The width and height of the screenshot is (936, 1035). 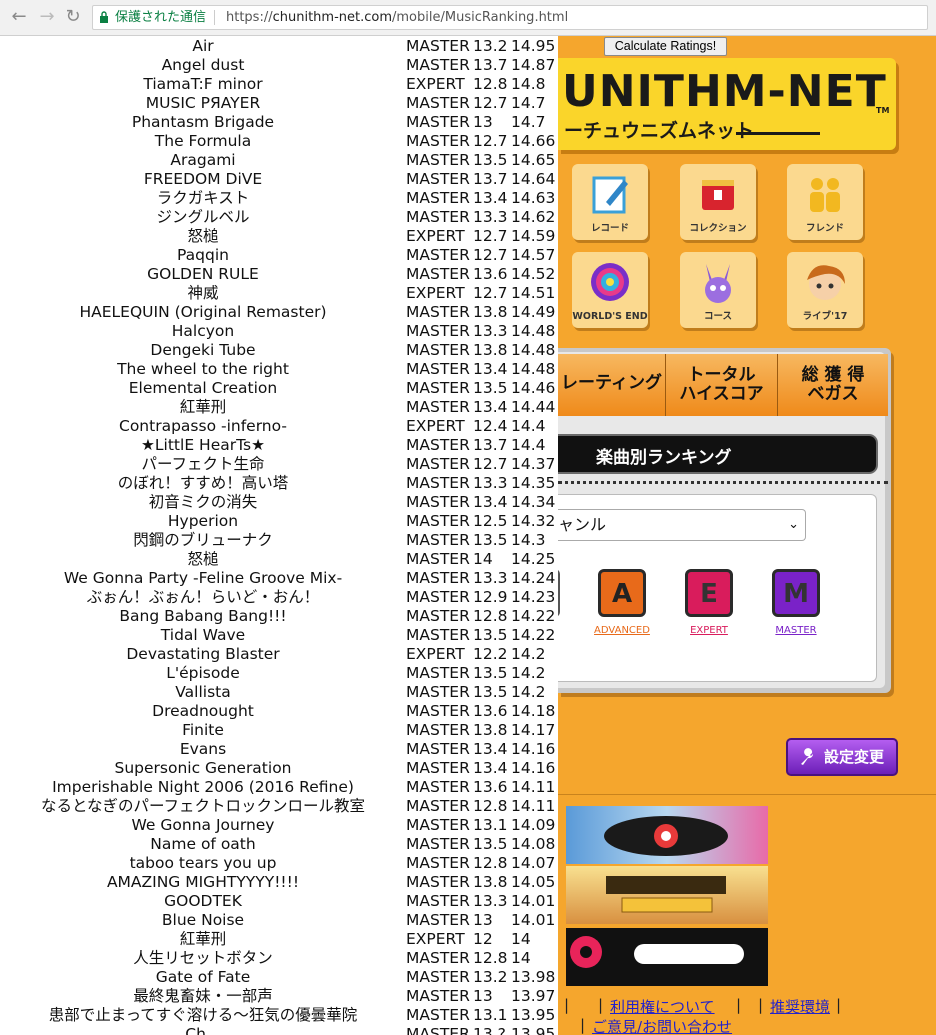 I want to click on footer-link-environment: 推奨環境, so click(x=800, y=1006).